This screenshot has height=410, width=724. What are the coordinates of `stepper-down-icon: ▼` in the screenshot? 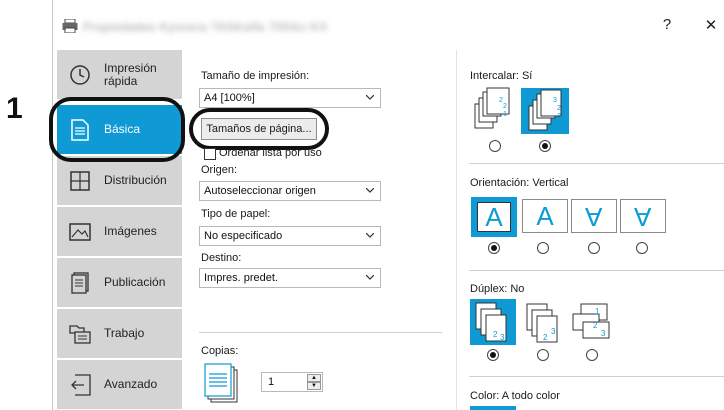 It's located at (314, 386).